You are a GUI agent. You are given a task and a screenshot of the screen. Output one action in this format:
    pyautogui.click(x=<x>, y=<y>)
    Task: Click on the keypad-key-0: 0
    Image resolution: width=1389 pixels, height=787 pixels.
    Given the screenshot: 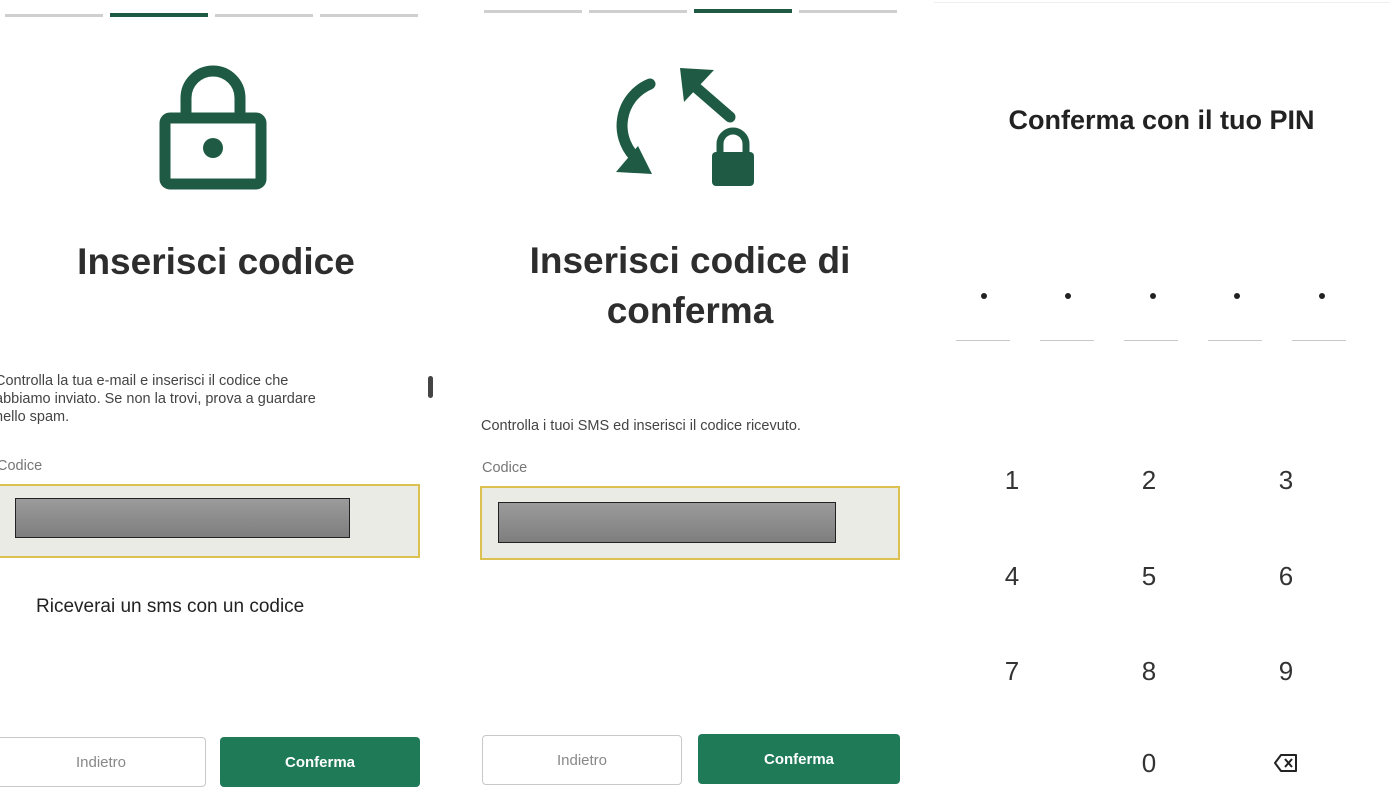 What is the action you would take?
    pyautogui.click(x=1149, y=760)
    